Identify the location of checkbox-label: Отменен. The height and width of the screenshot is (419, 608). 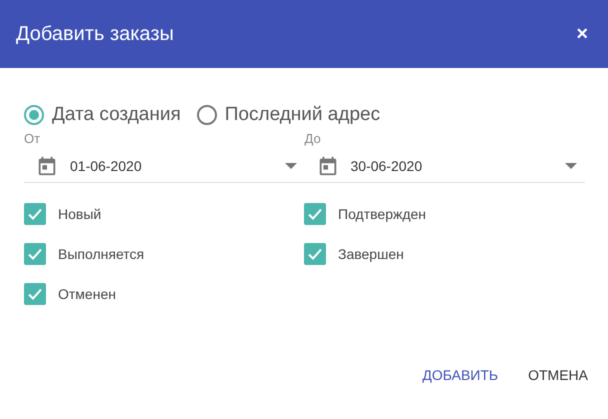
(87, 294).